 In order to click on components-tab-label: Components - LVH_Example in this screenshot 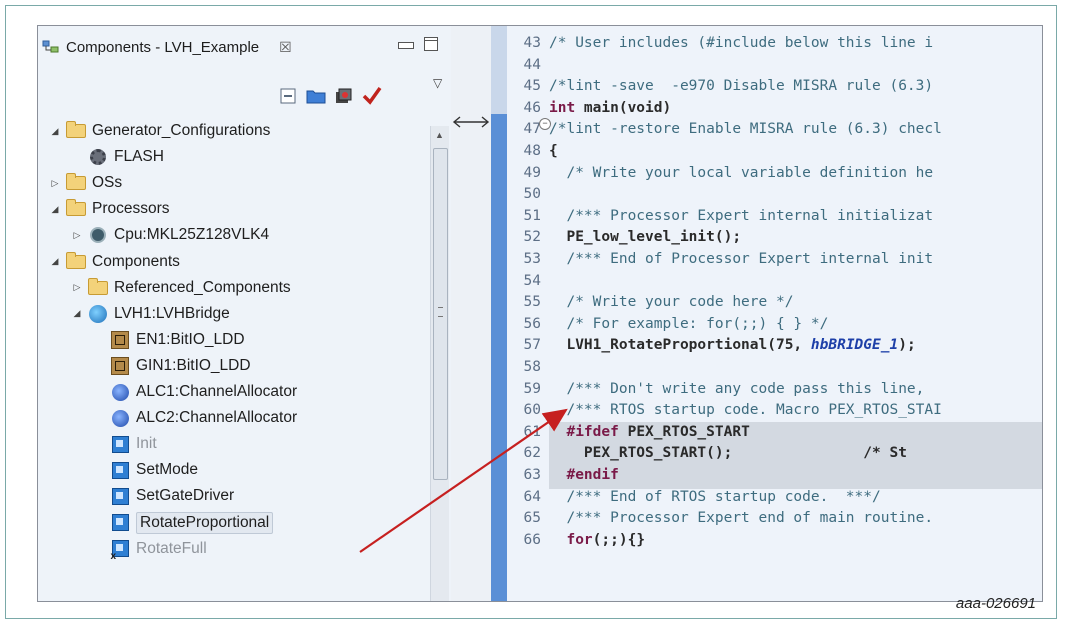, I will do `click(163, 47)`.